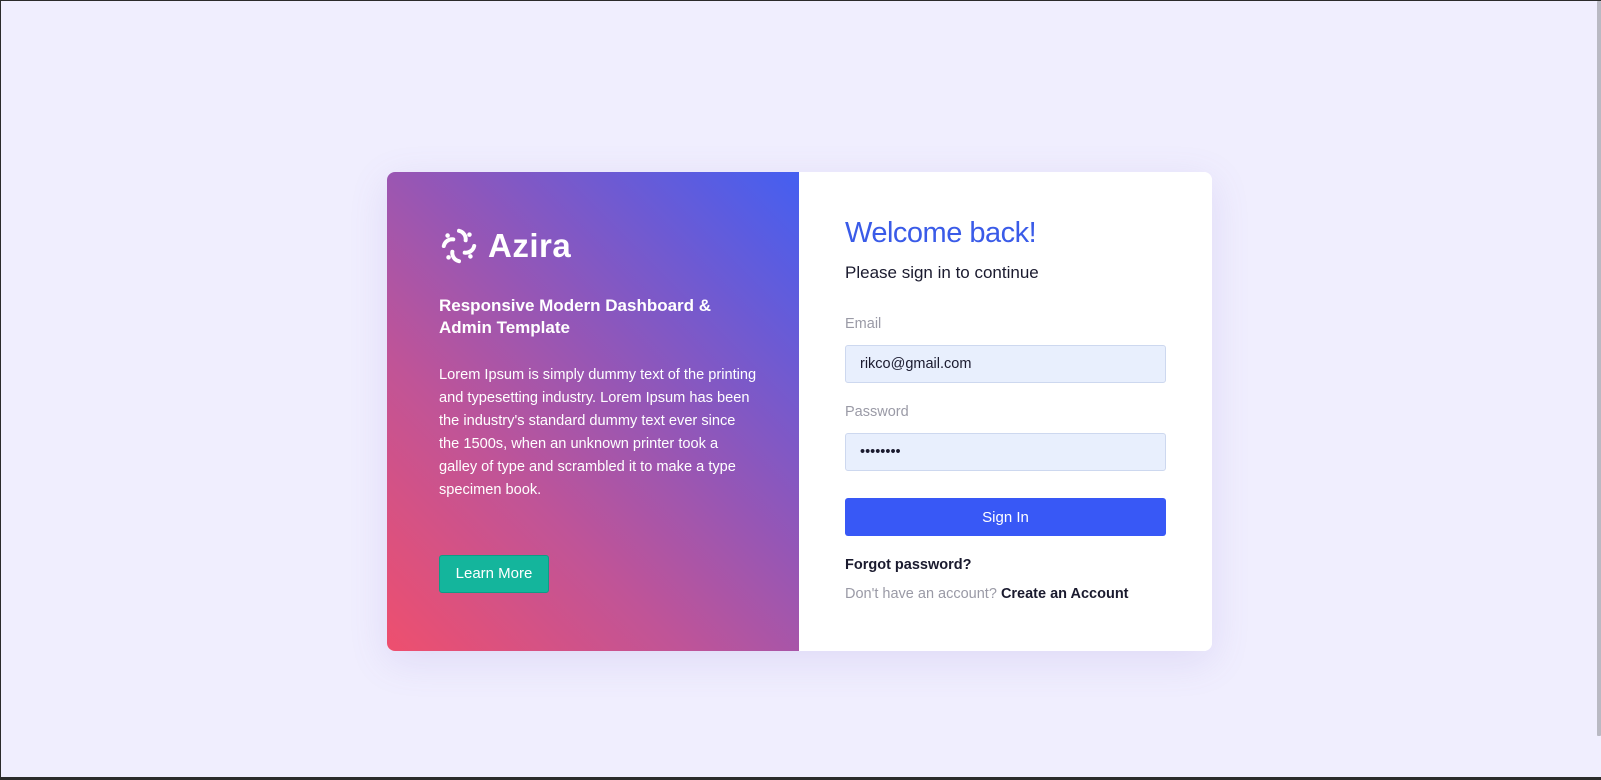 The width and height of the screenshot is (1601, 780). What do you see at coordinates (494, 574) in the screenshot?
I see `learn-more-button: Learn More` at bounding box center [494, 574].